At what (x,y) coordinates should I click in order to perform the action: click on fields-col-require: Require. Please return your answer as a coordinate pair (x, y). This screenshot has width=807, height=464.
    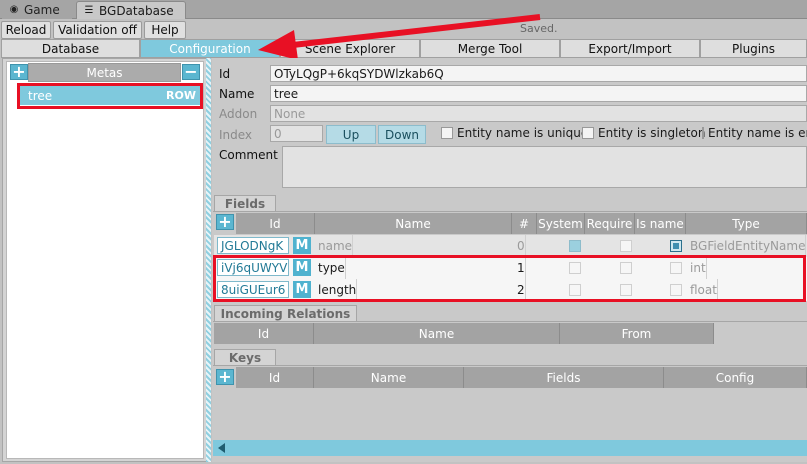
    Looking at the image, I should click on (610, 223).